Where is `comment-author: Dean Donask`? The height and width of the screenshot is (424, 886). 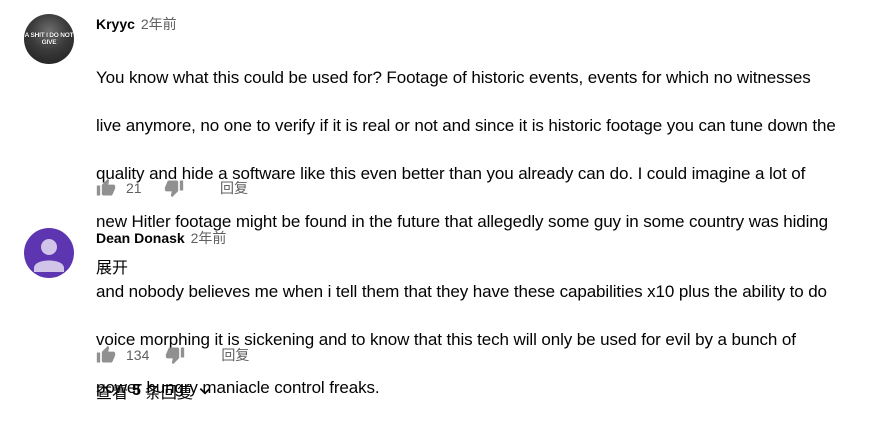 comment-author: Dean Donask is located at coordinates (140, 238).